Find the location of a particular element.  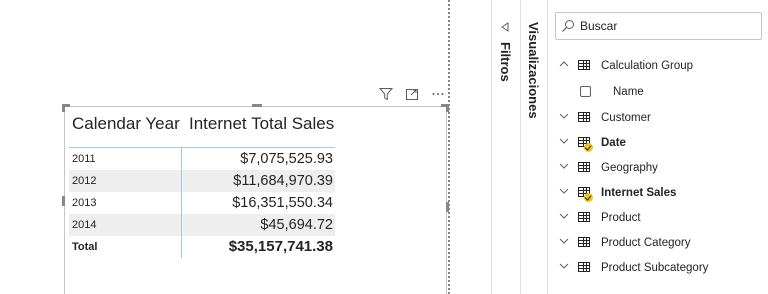

field-table-date: Date is located at coordinates (658, 142).